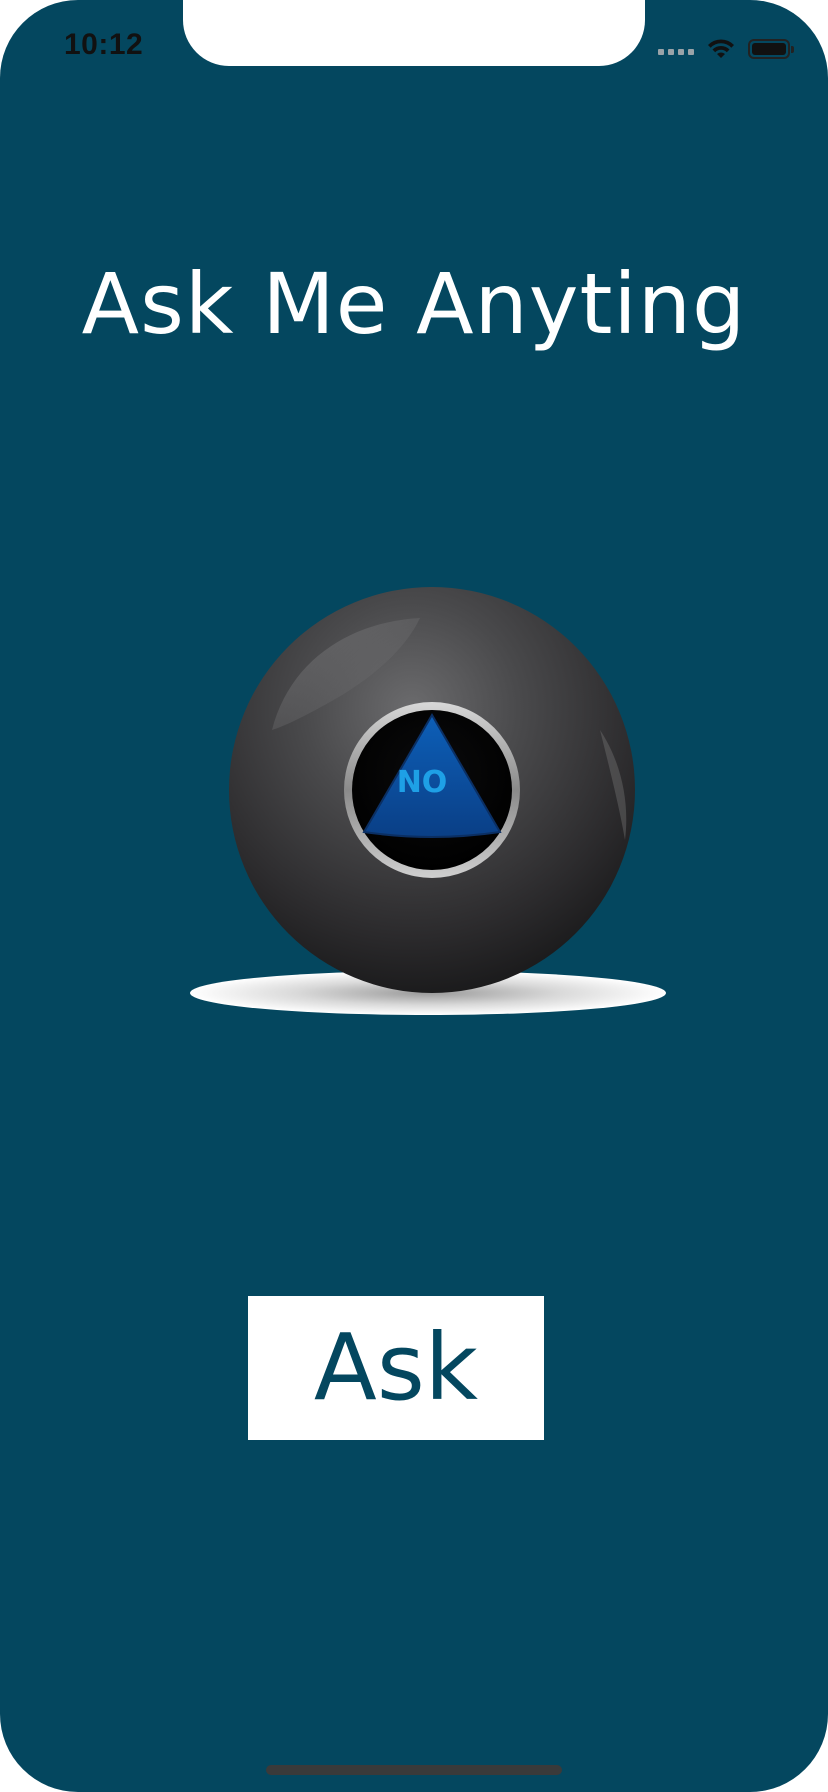 This screenshot has height=1792, width=828. Describe the element at coordinates (414, 304) in the screenshot. I see `page-title: Ask Me Anyting` at that location.